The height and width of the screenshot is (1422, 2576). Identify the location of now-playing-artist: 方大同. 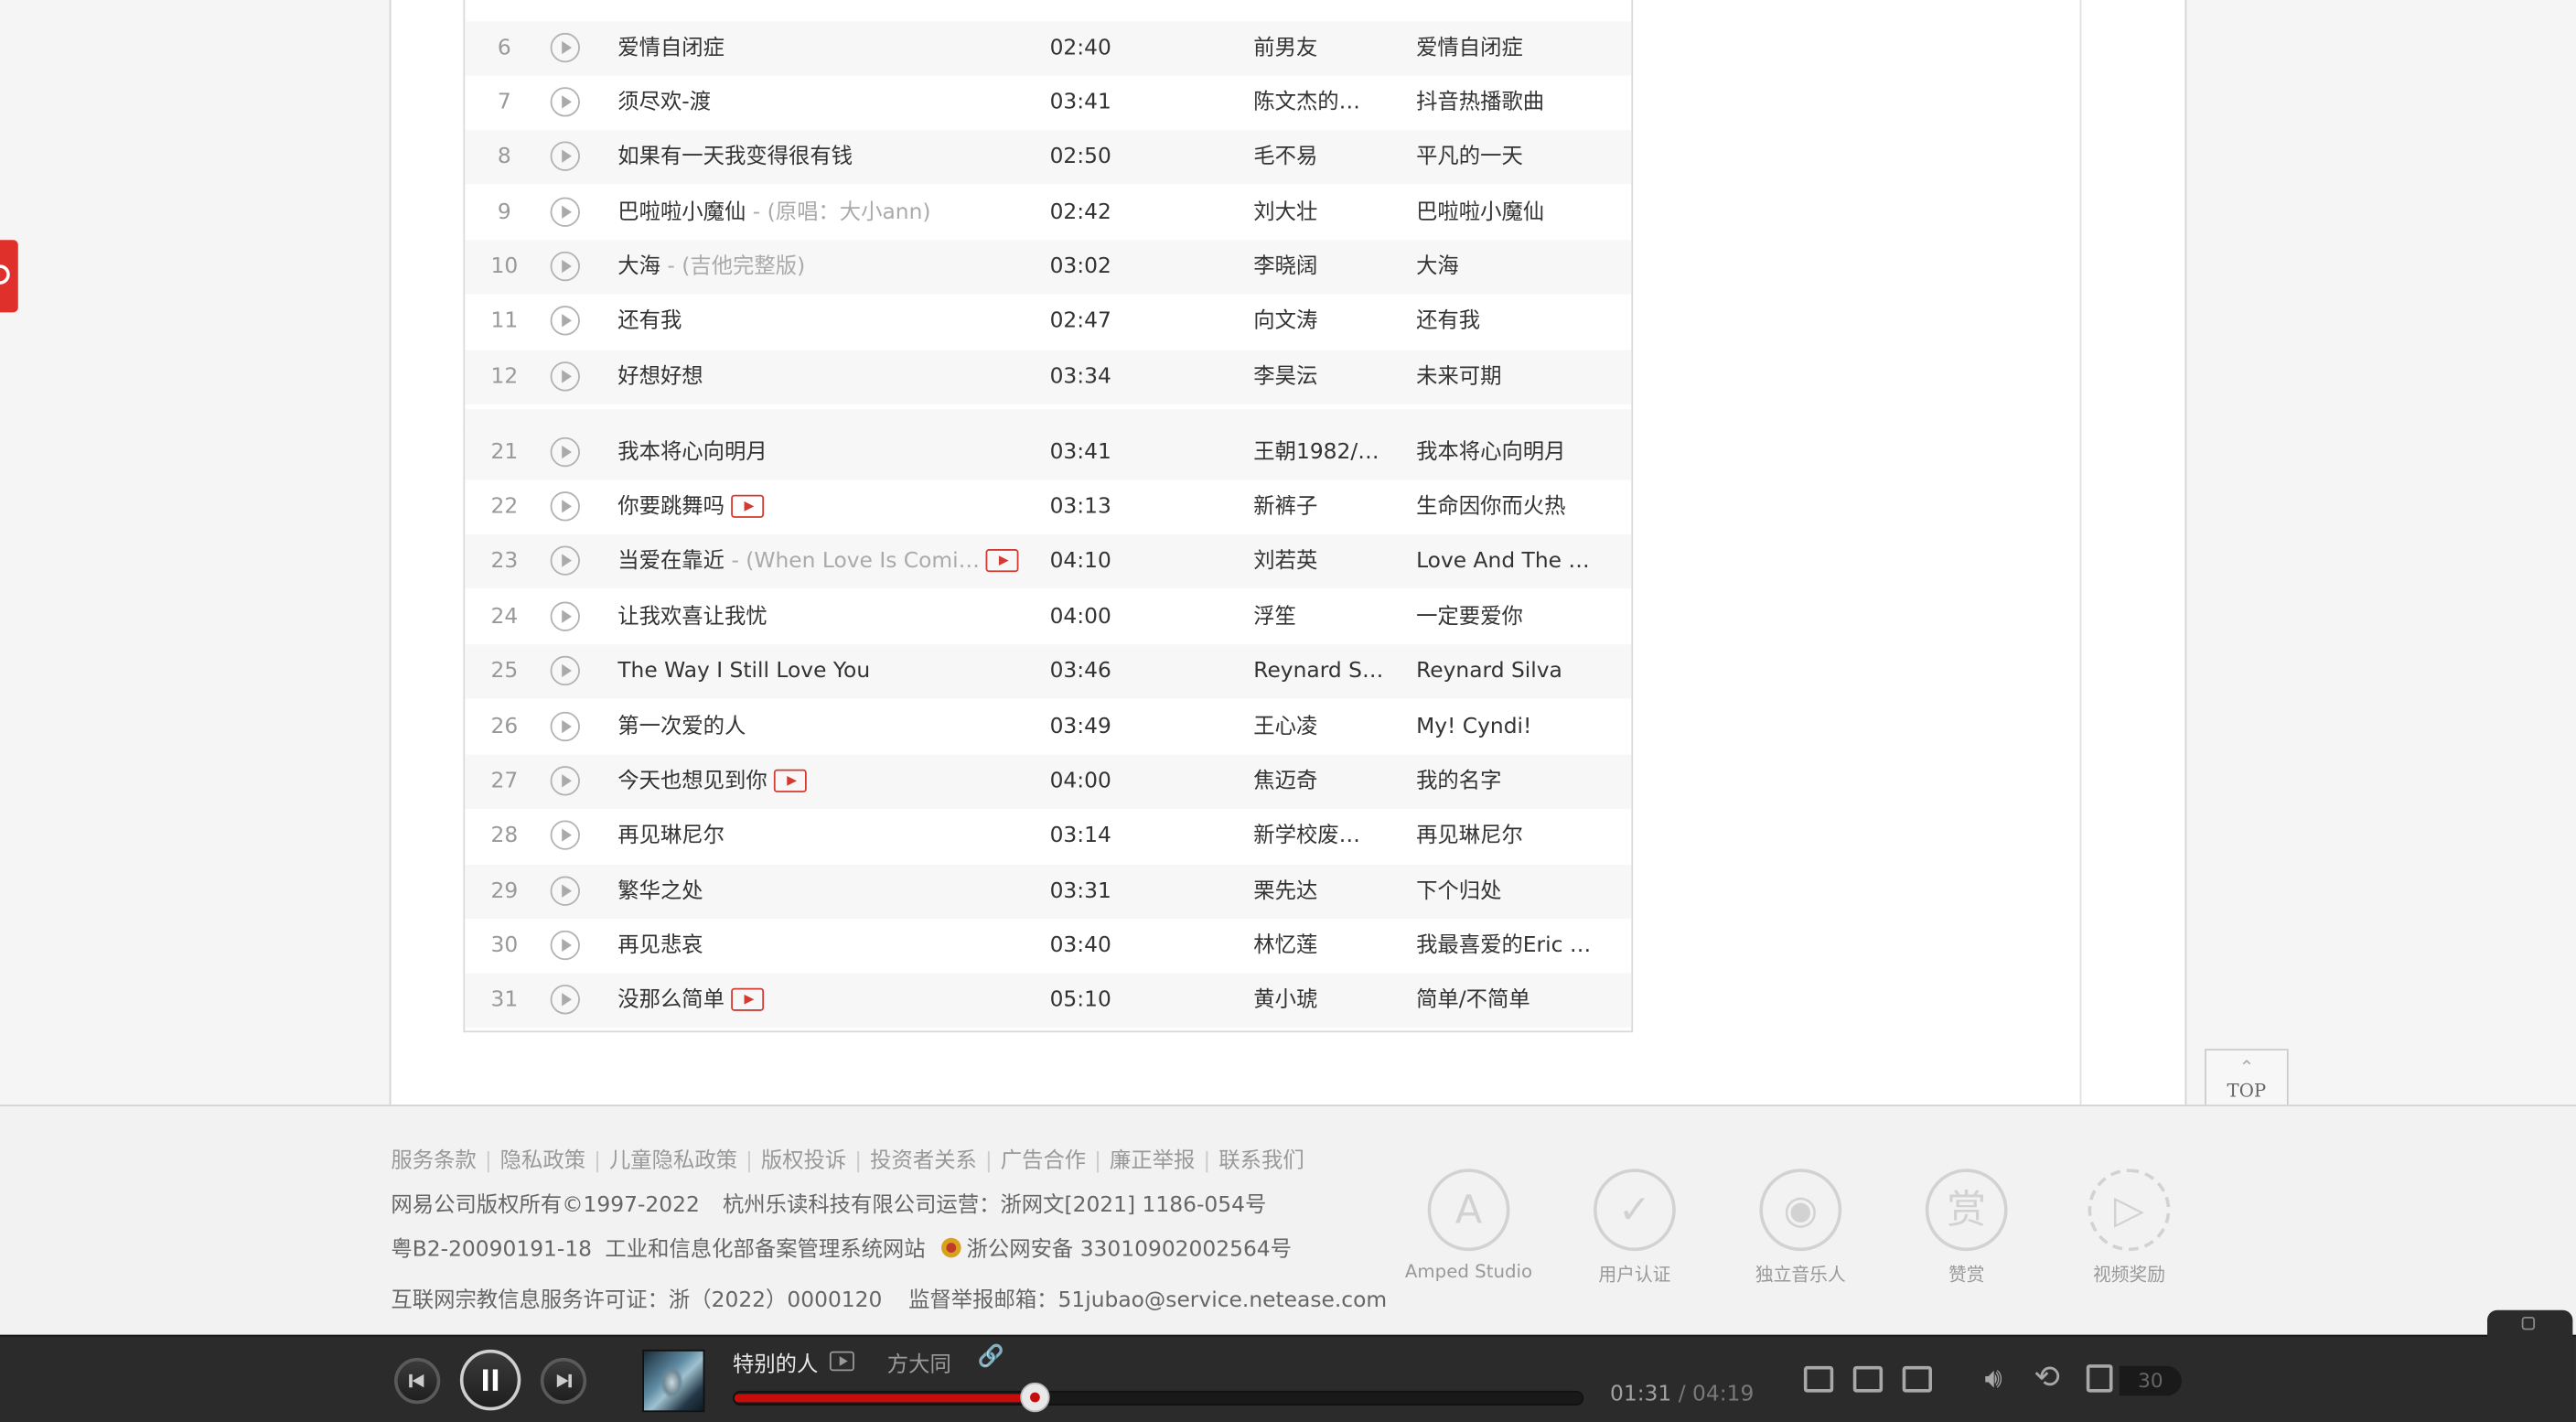
(919, 1362).